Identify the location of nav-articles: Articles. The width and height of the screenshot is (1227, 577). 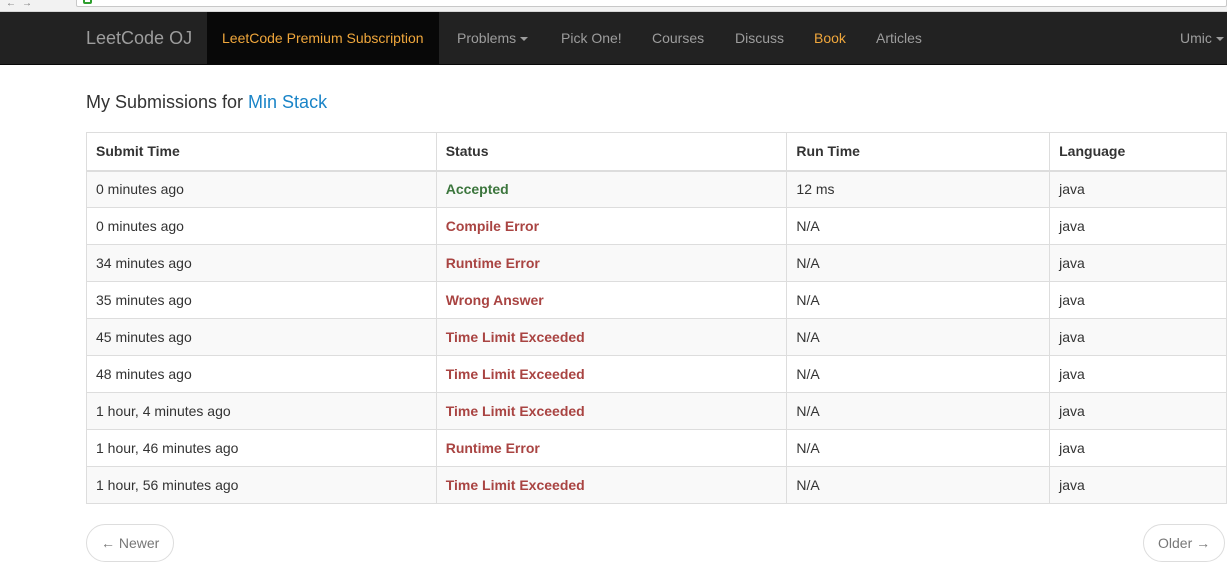
(899, 38).